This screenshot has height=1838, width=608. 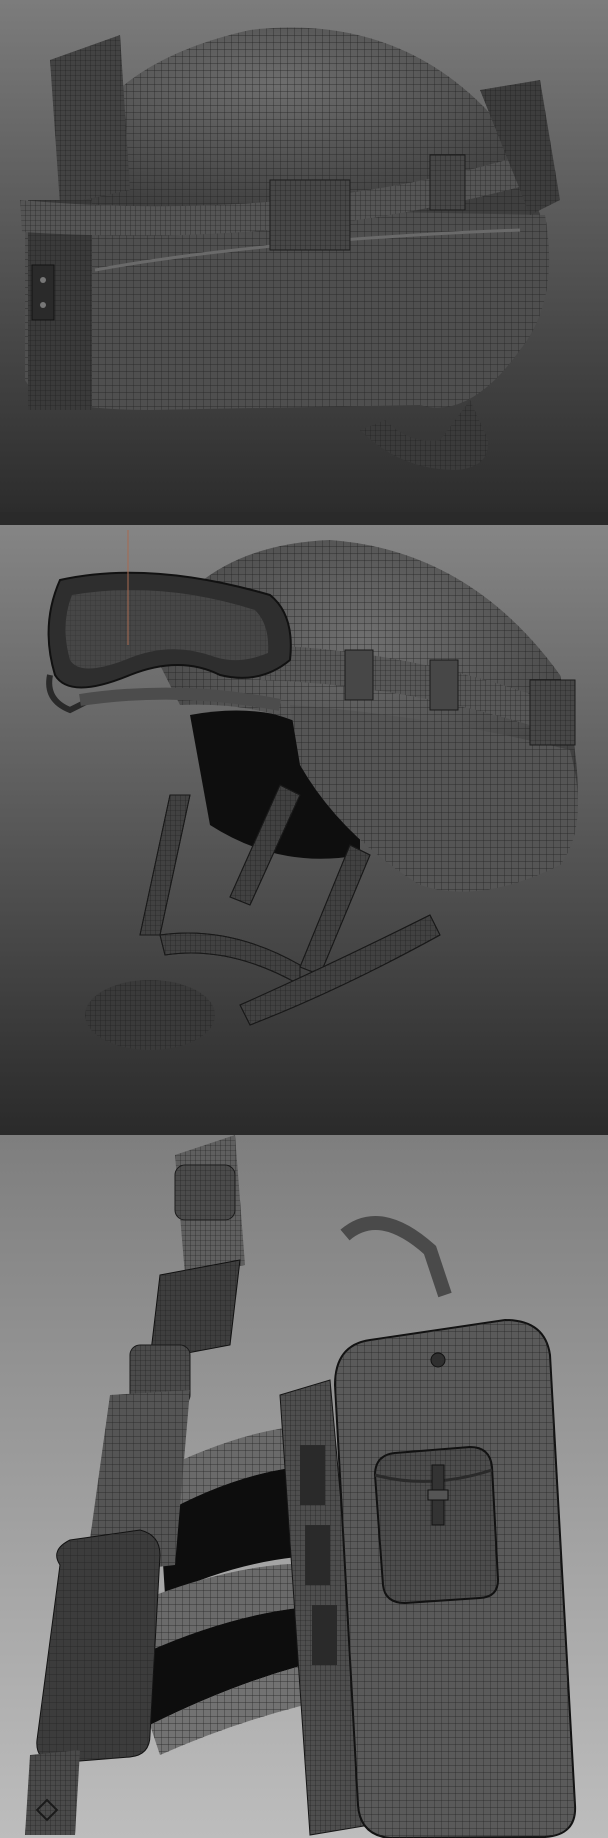 I want to click on mag-pouch, so click(x=436, y=1525).